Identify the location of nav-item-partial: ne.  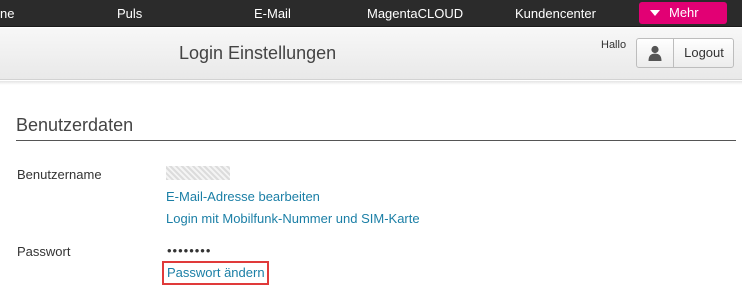
(7, 13).